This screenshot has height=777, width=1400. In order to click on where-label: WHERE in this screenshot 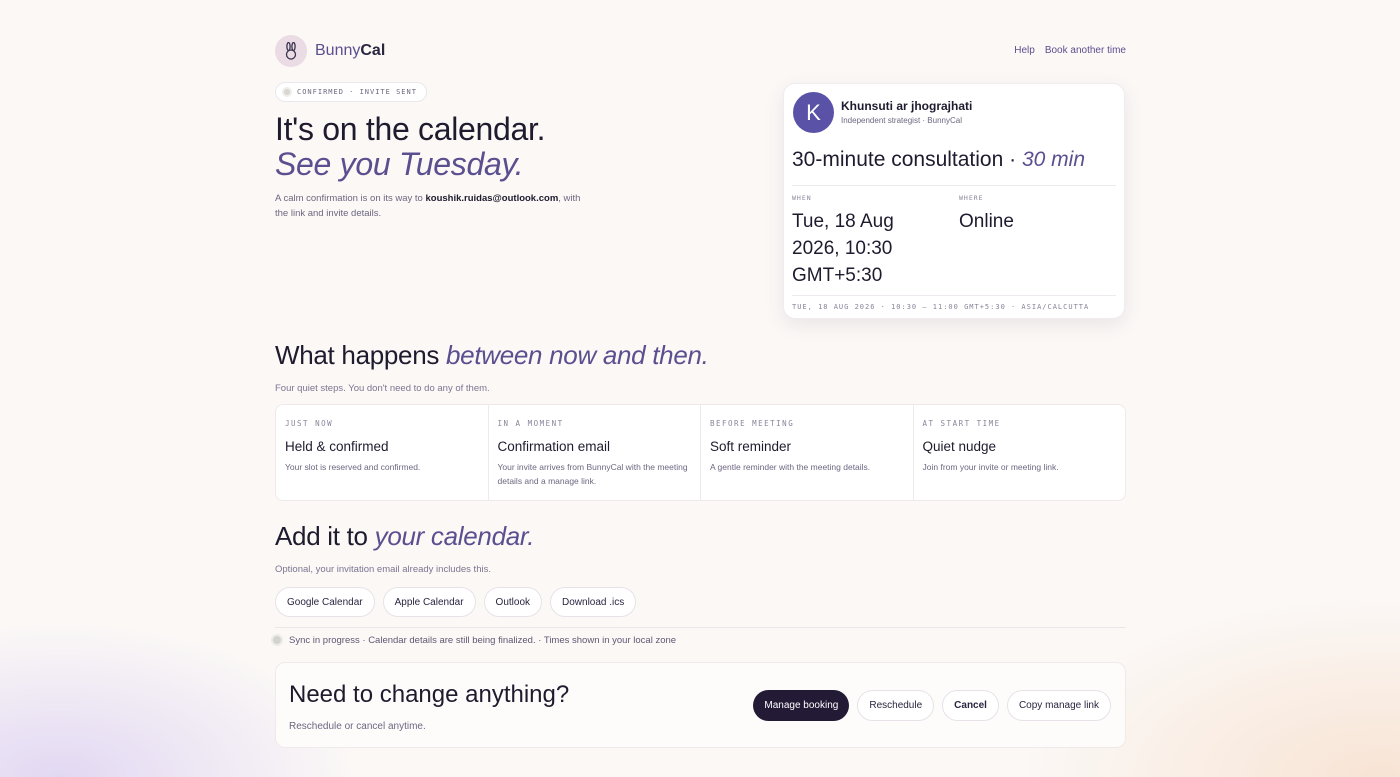, I will do `click(971, 198)`.